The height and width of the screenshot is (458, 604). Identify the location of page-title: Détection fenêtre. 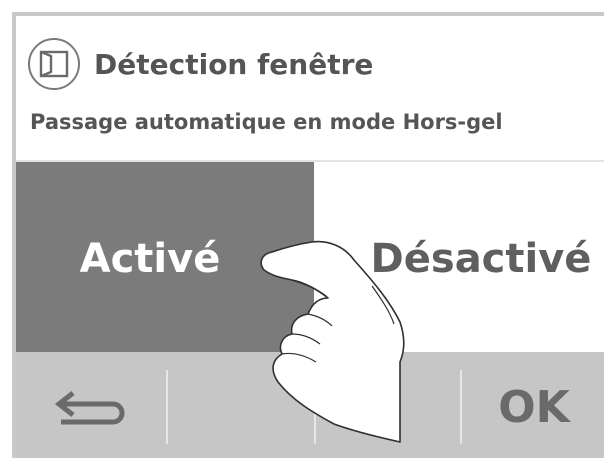
(234, 64).